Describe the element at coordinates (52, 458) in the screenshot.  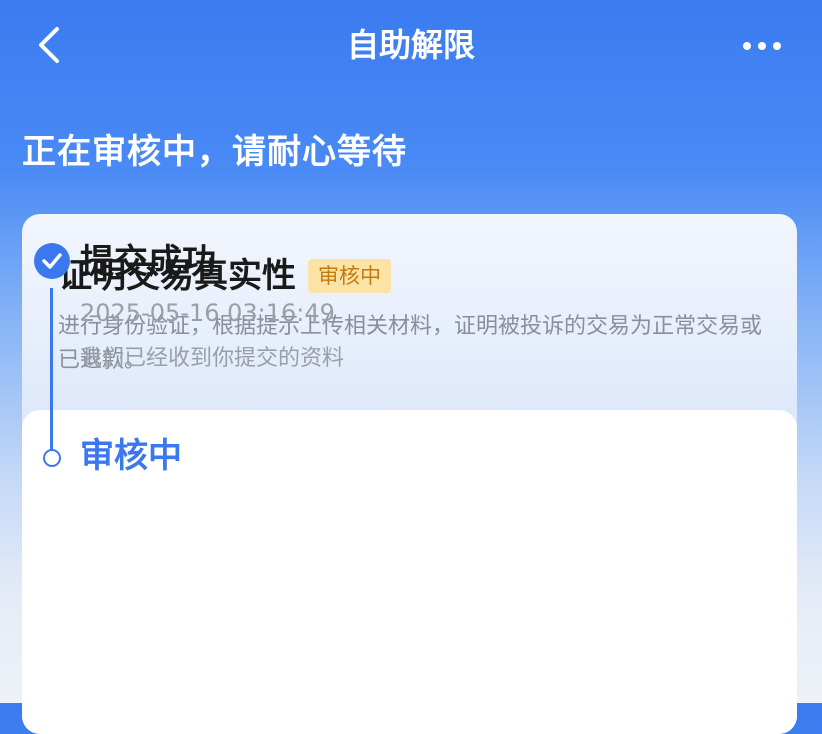
I see `circle-outline-icon` at that location.